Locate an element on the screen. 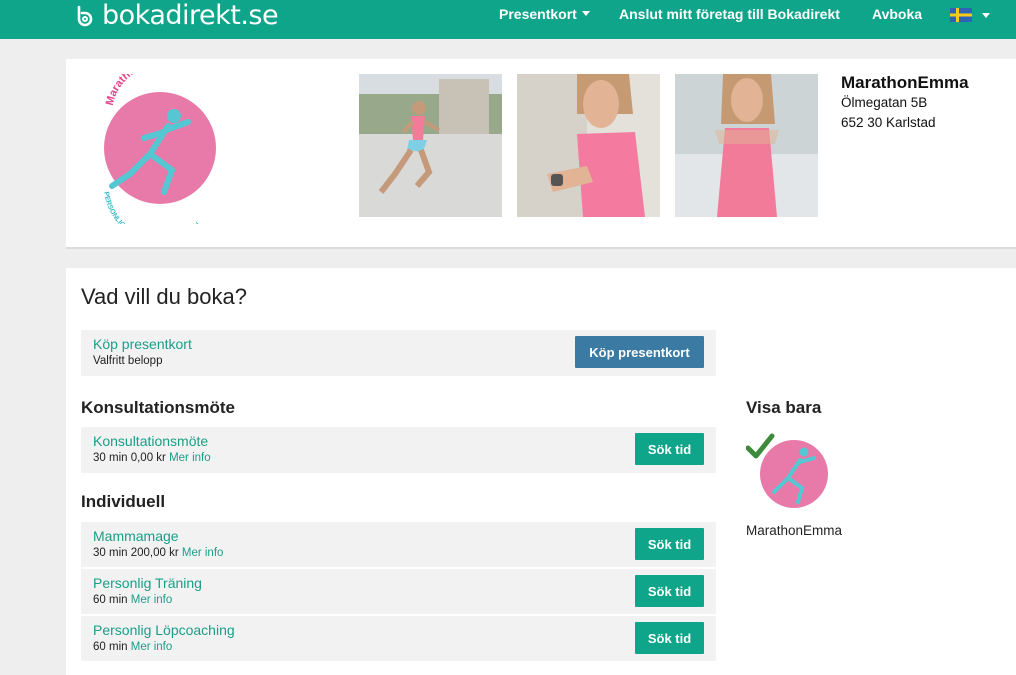  service-details: 30 min 200,00 kr Mer info is located at coordinates (158, 553).